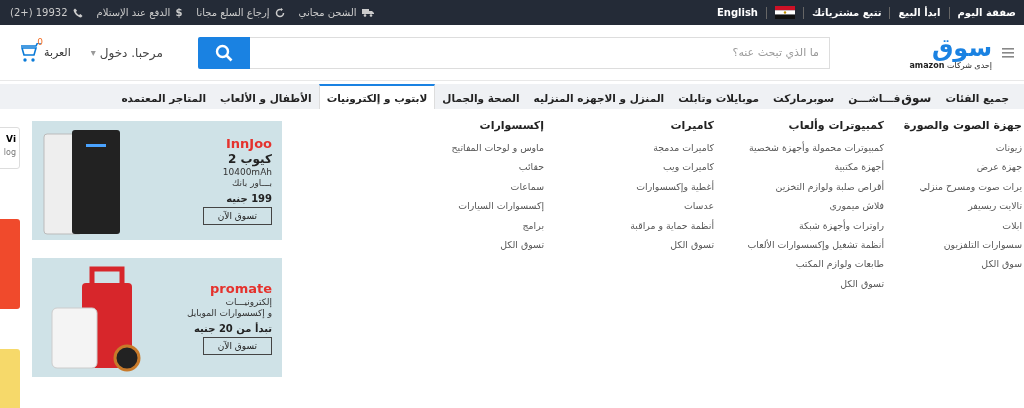 The height and width of the screenshot is (408, 1024). What do you see at coordinates (133, 12) in the screenshot?
I see `top-bar-link: الدفع عند الإستلام` at bounding box center [133, 12].